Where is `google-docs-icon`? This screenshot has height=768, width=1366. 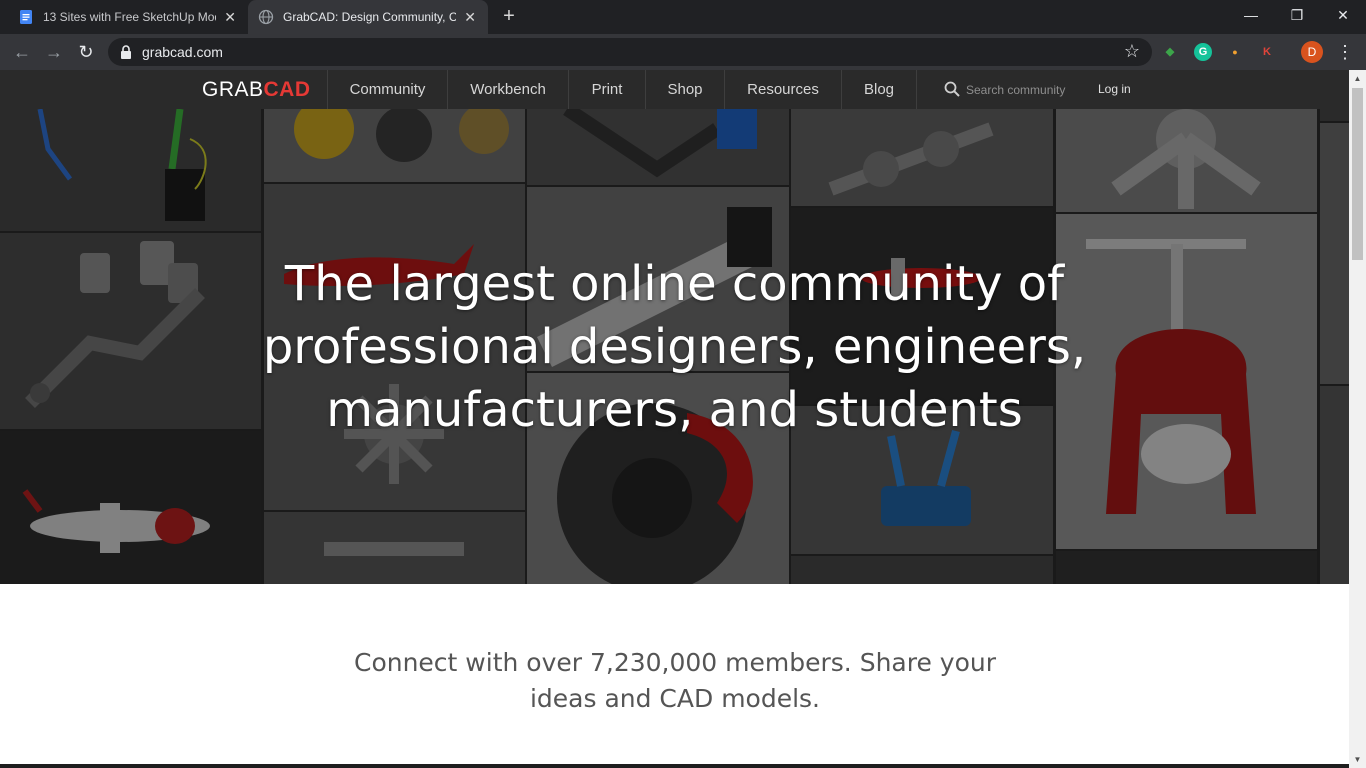 google-docs-icon is located at coordinates (26, 17).